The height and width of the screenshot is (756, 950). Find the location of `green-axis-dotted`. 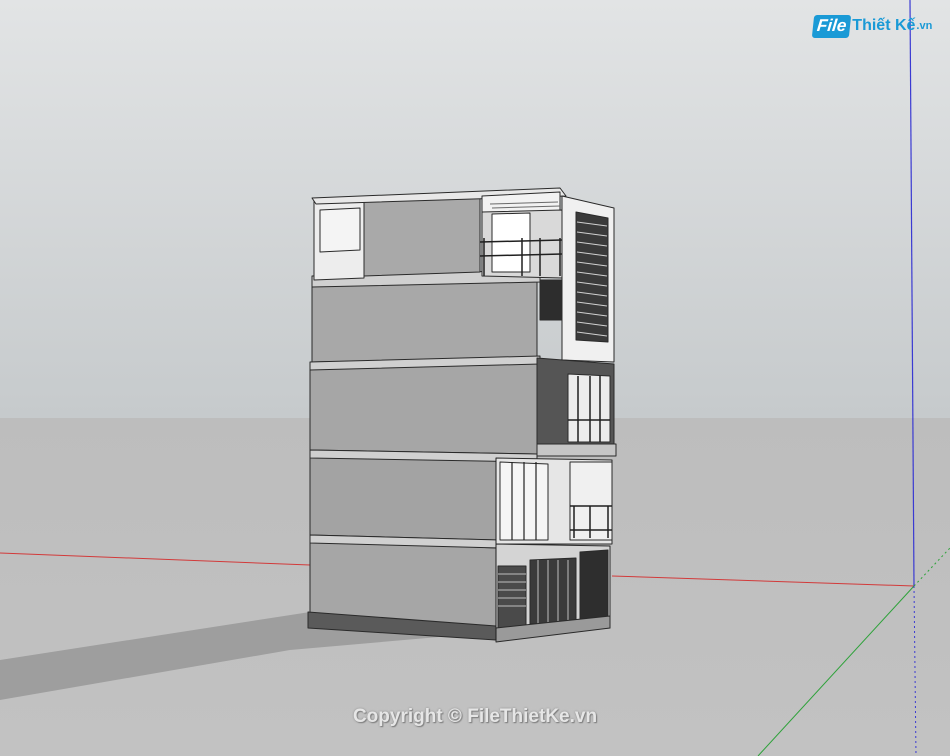

green-axis-dotted is located at coordinates (931, 567).